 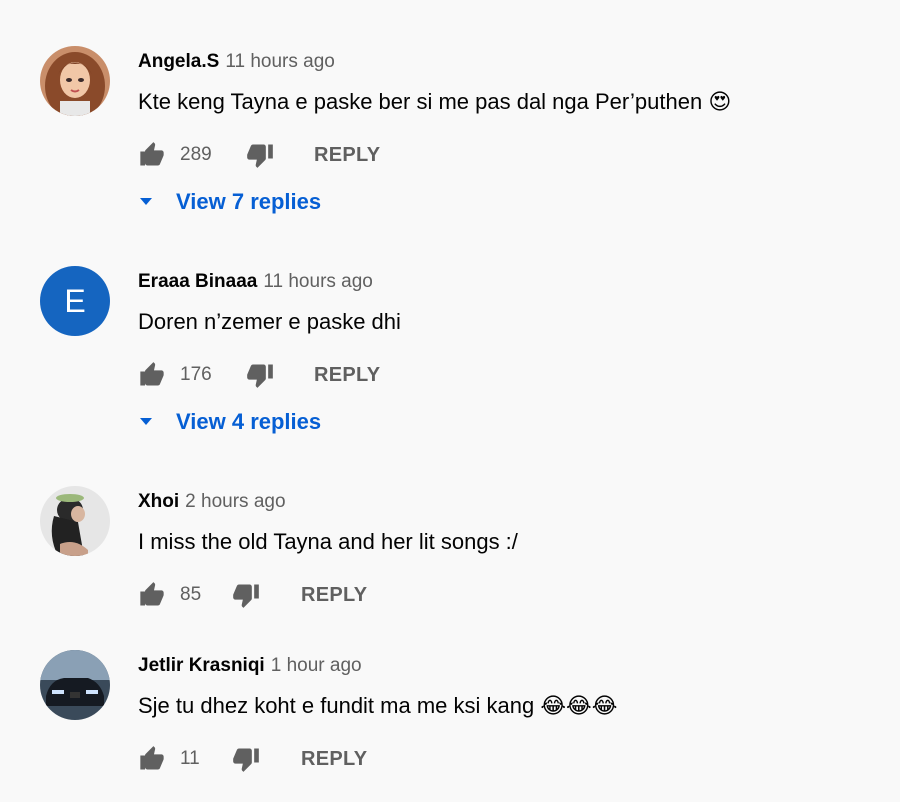 What do you see at coordinates (316, 665) in the screenshot?
I see `comment-time: 1 hour ago` at bounding box center [316, 665].